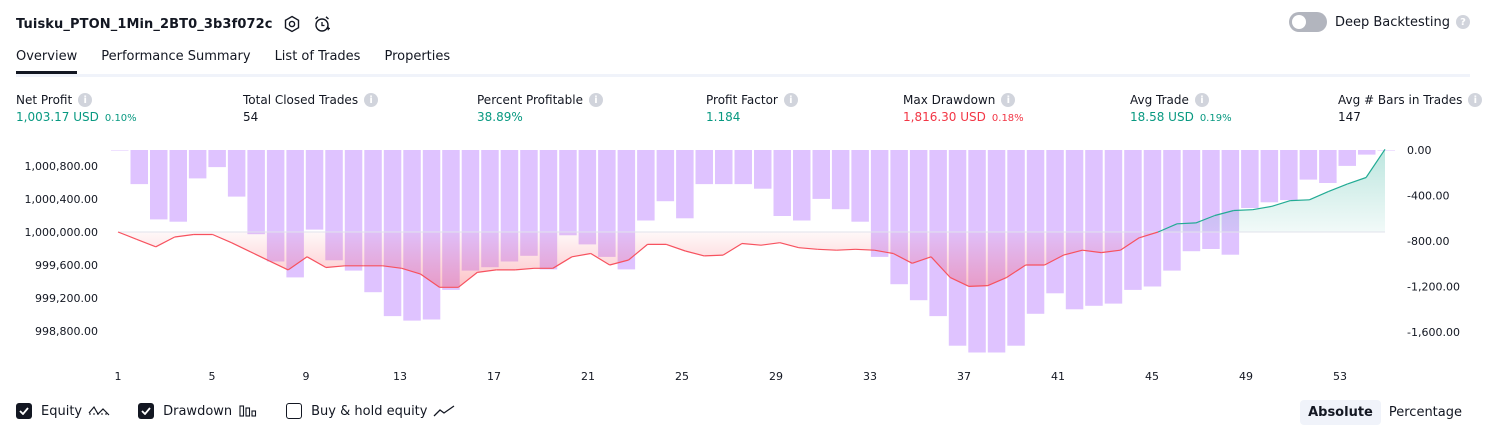  What do you see at coordinates (61, 199) in the screenshot?
I see `left-axis-tick-label: 1,000,400.00` at bounding box center [61, 199].